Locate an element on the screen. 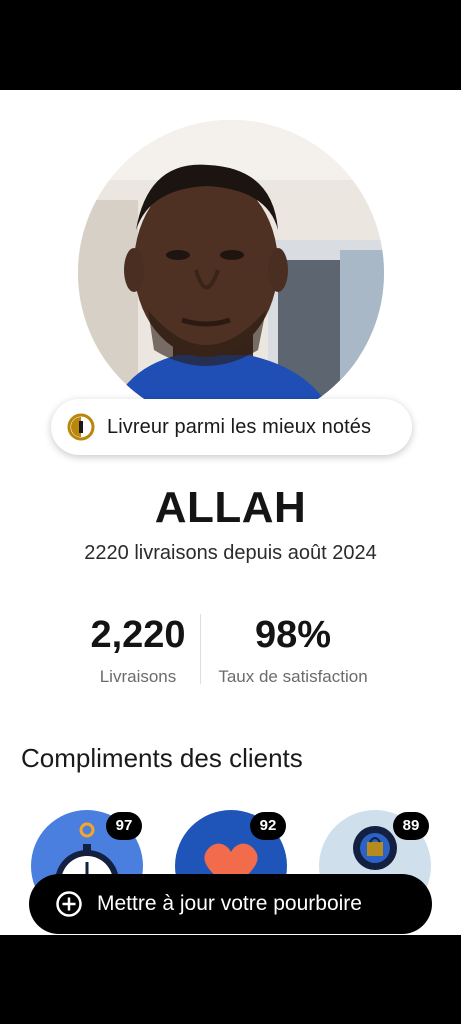  stat-label: Livraisons is located at coordinates (138, 676).